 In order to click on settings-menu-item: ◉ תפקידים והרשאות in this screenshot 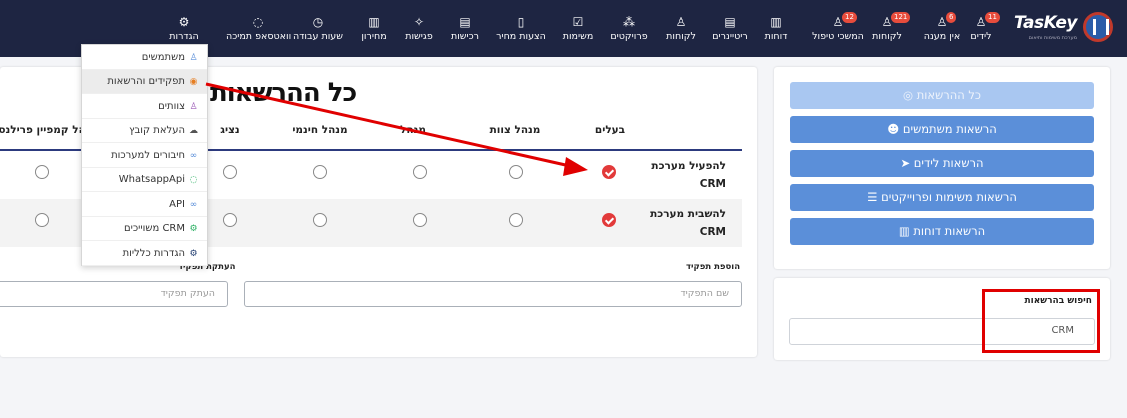, I will do `click(144, 82)`.